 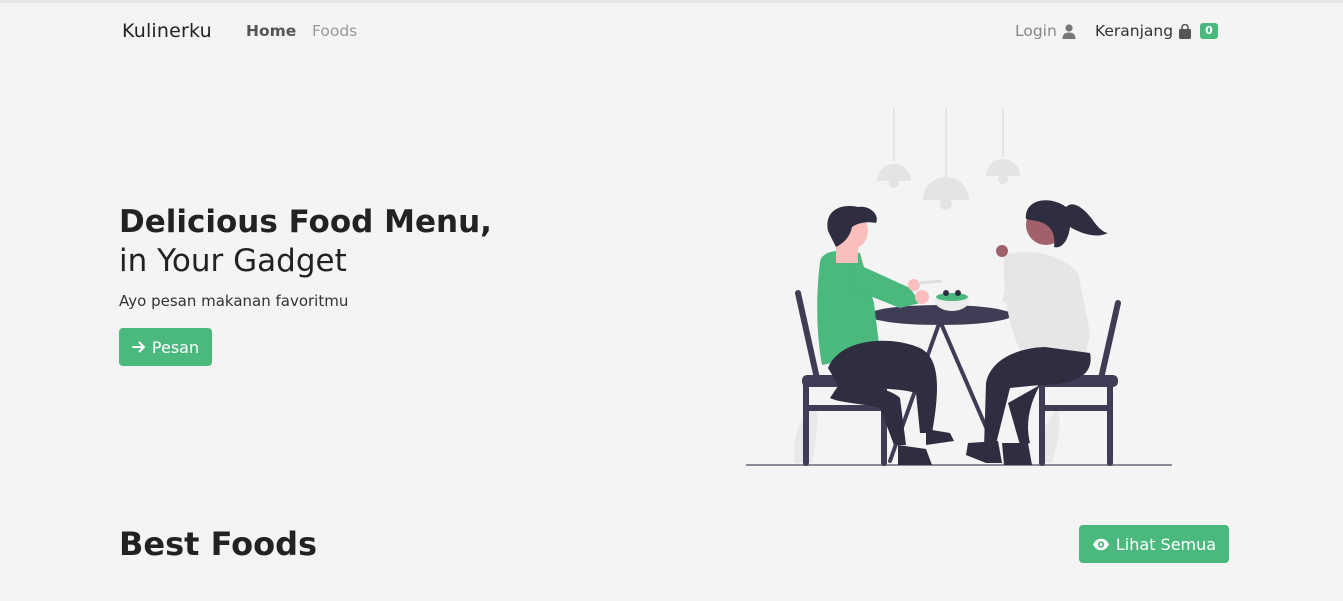 I want to click on best-foods-heading: Best Foods, so click(x=218, y=544).